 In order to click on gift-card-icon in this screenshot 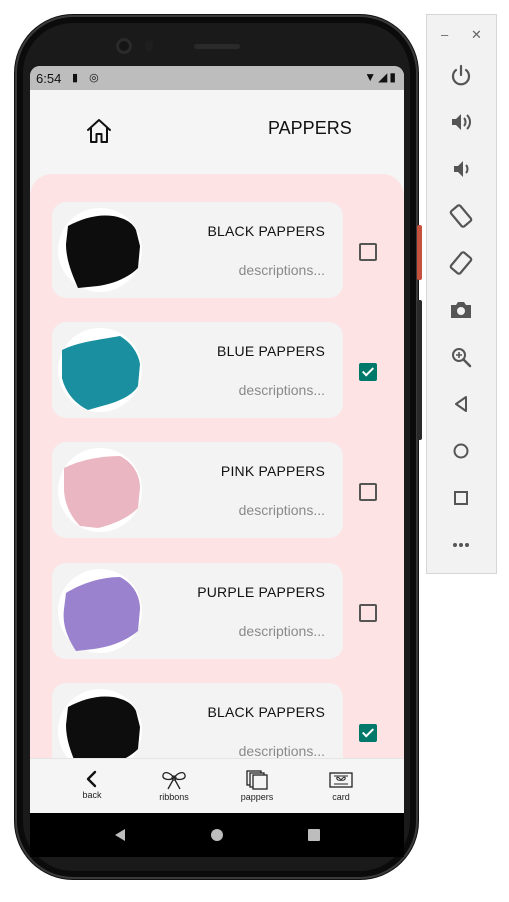, I will do `click(341, 780)`.